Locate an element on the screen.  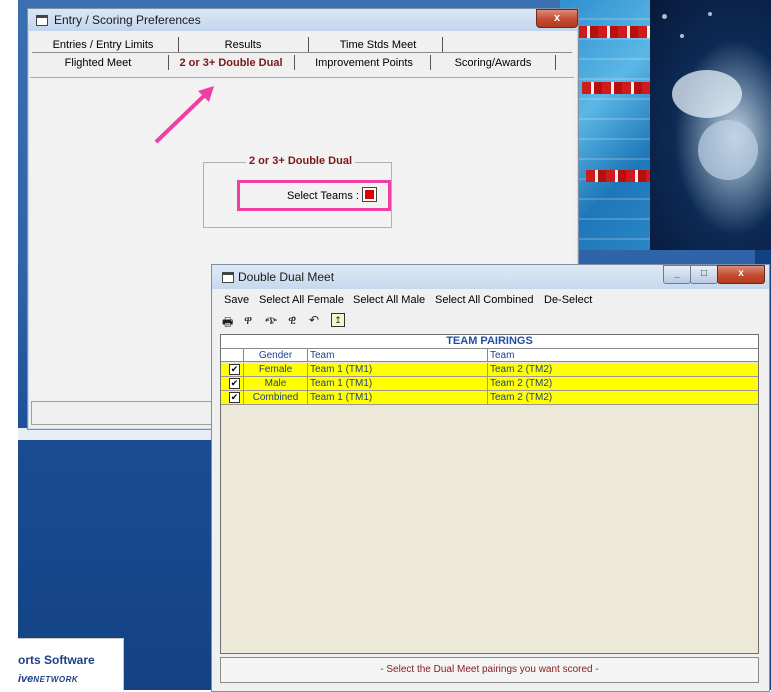
annotation-arrow-icon is located at coordinates (184, 115).